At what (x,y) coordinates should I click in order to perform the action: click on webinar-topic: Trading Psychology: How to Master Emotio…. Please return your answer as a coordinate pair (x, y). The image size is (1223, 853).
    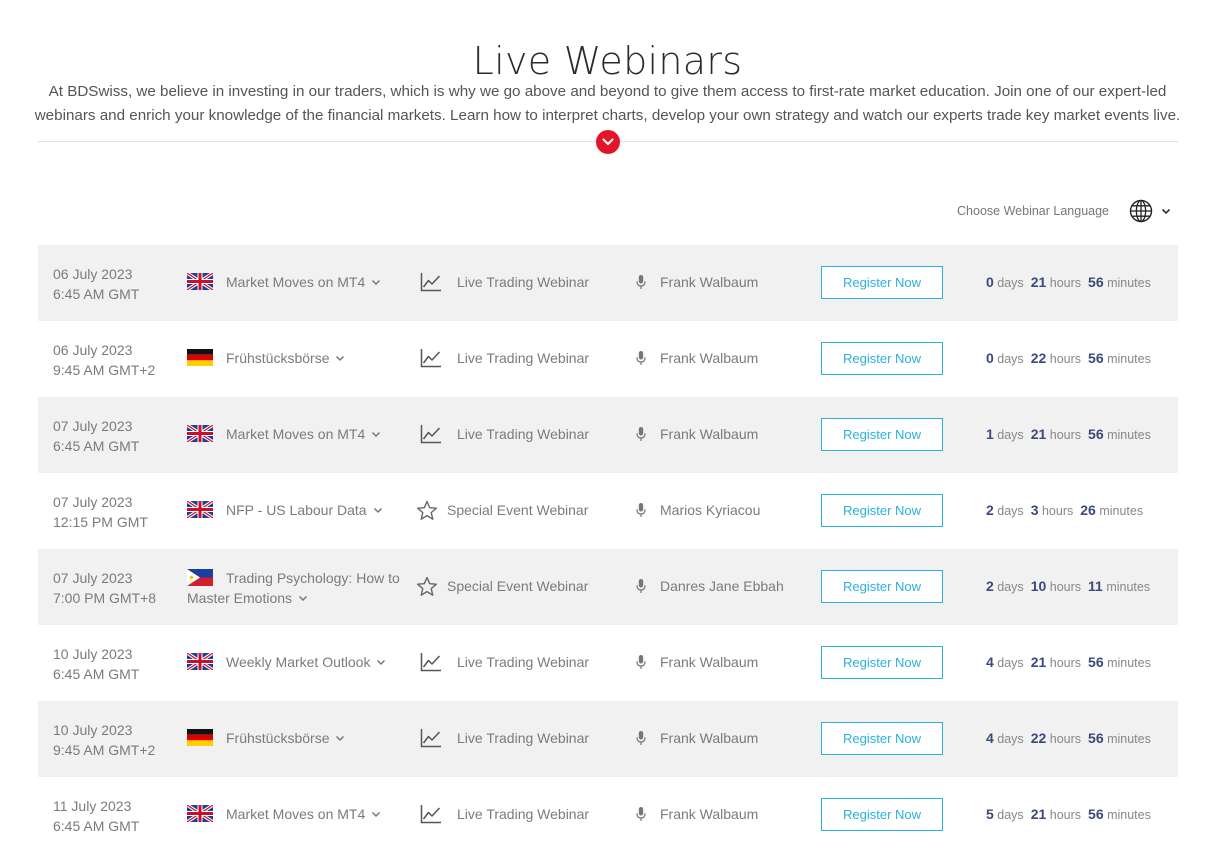
    Looking at the image, I should click on (299, 588).